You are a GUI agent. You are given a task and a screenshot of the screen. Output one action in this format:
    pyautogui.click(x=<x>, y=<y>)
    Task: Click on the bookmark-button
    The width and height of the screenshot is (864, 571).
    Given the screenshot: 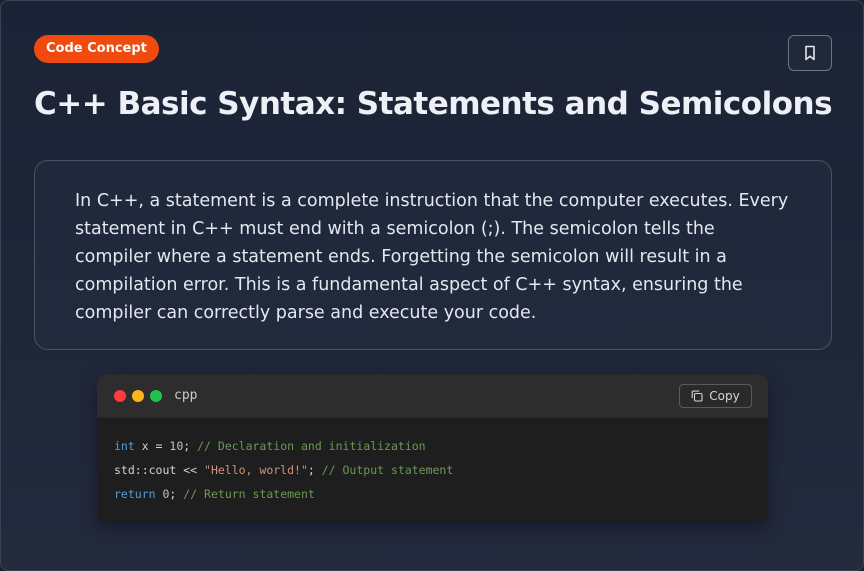 What is the action you would take?
    pyautogui.click(x=810, y=53)
    